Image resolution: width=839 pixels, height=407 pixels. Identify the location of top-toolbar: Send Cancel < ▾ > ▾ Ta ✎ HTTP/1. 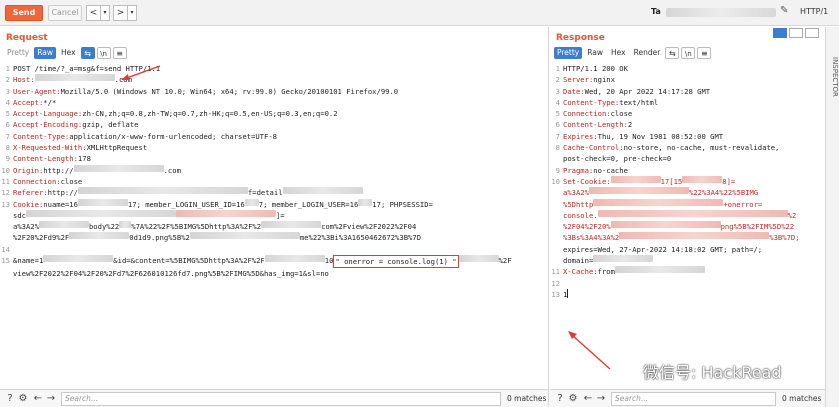
(419, 13).